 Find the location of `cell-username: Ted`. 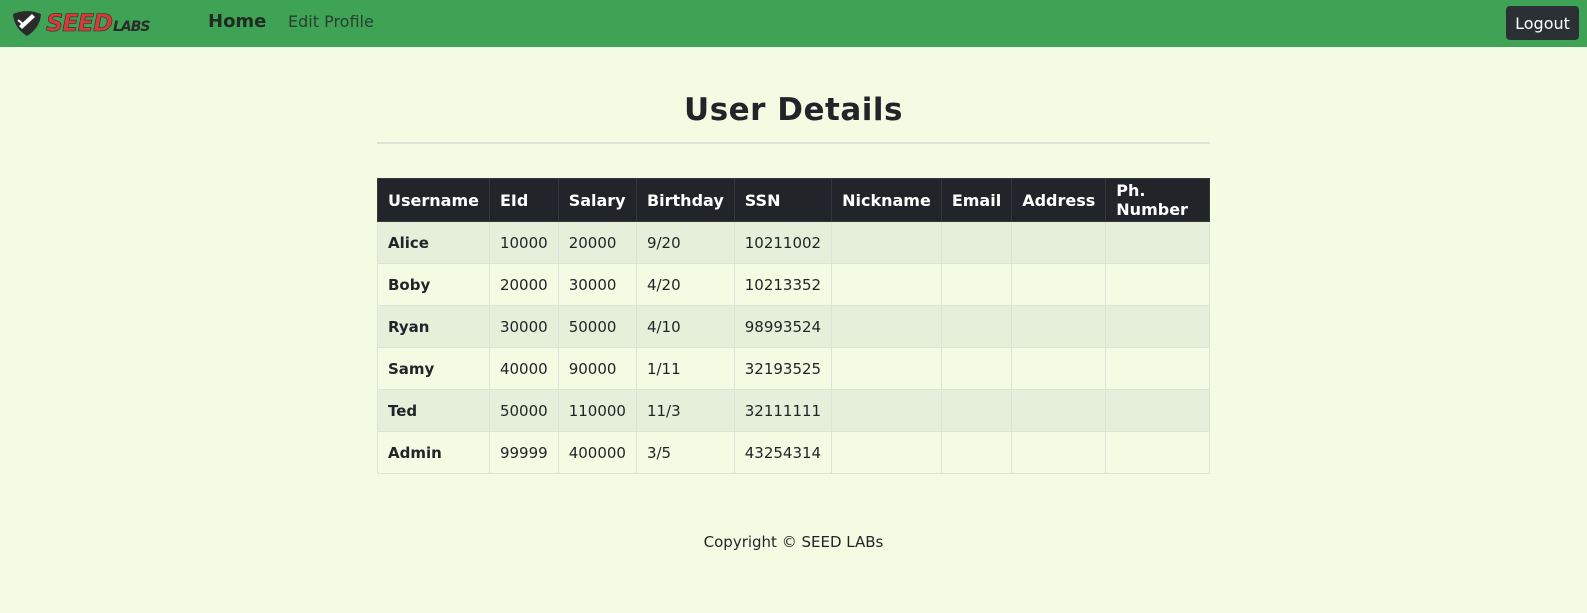

cell-username: Ted is located at coordinates (433, 410).